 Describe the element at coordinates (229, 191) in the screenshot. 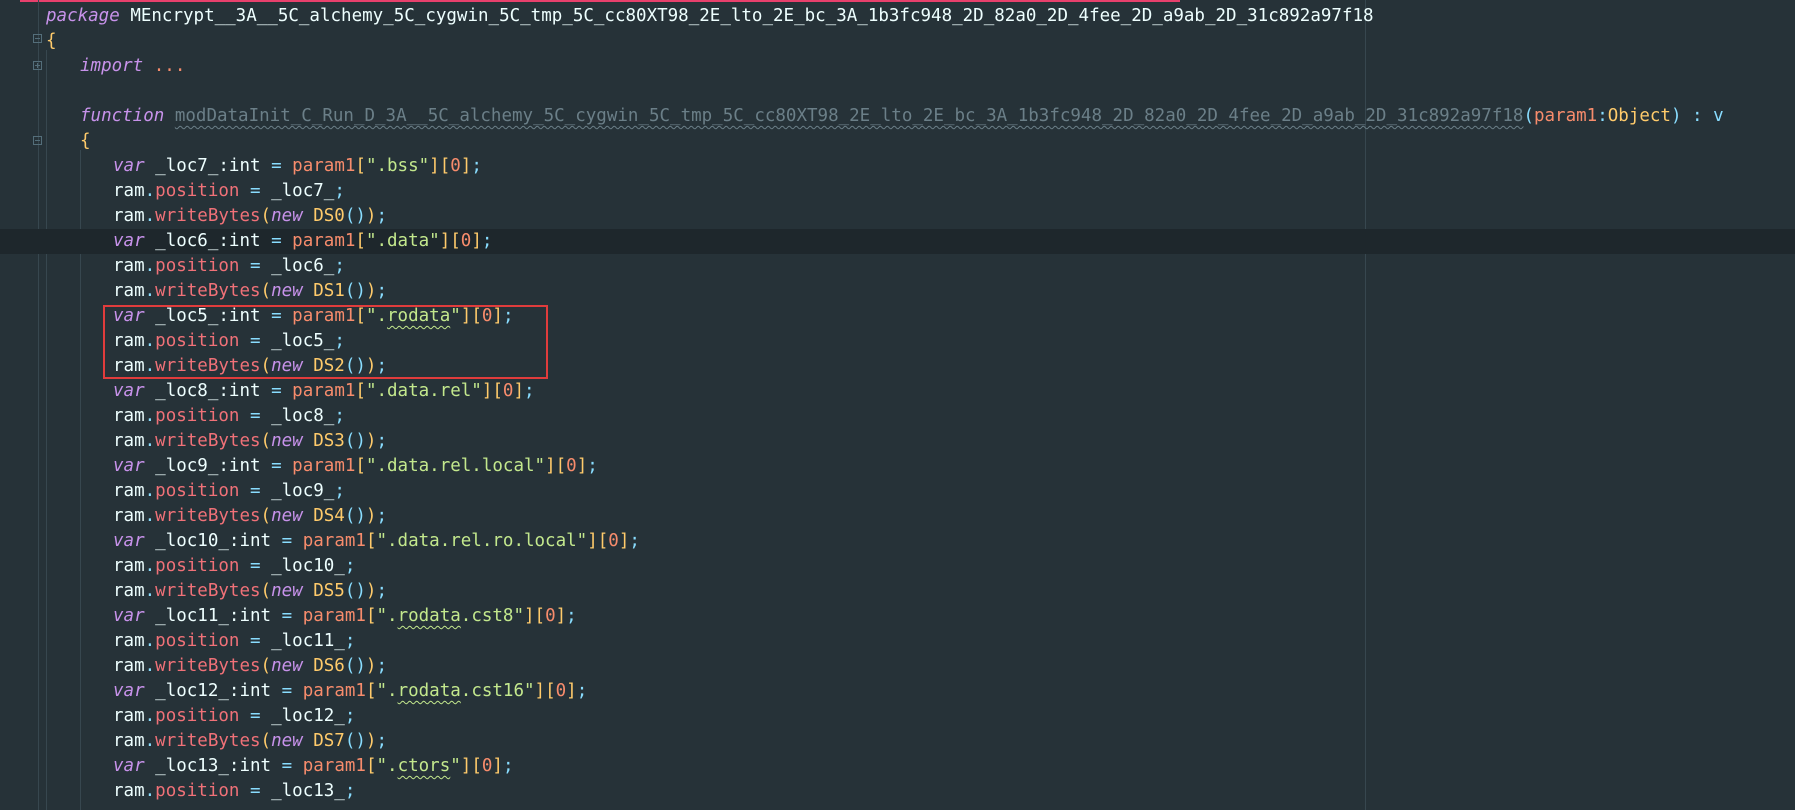

I see `code-line-position: ram.position = _loc7_;` at that location.